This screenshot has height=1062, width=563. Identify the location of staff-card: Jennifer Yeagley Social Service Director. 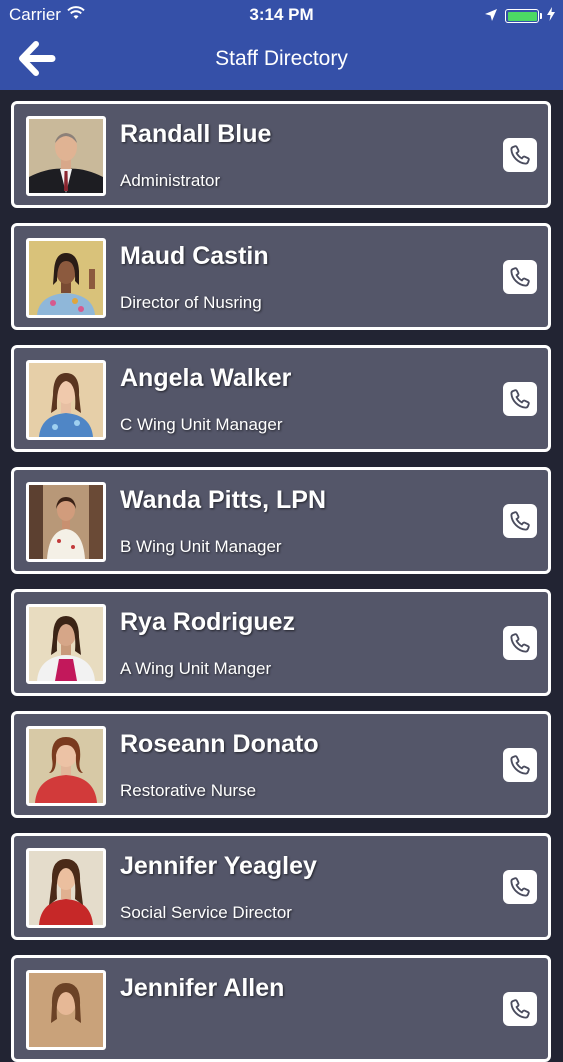
(281, 886).